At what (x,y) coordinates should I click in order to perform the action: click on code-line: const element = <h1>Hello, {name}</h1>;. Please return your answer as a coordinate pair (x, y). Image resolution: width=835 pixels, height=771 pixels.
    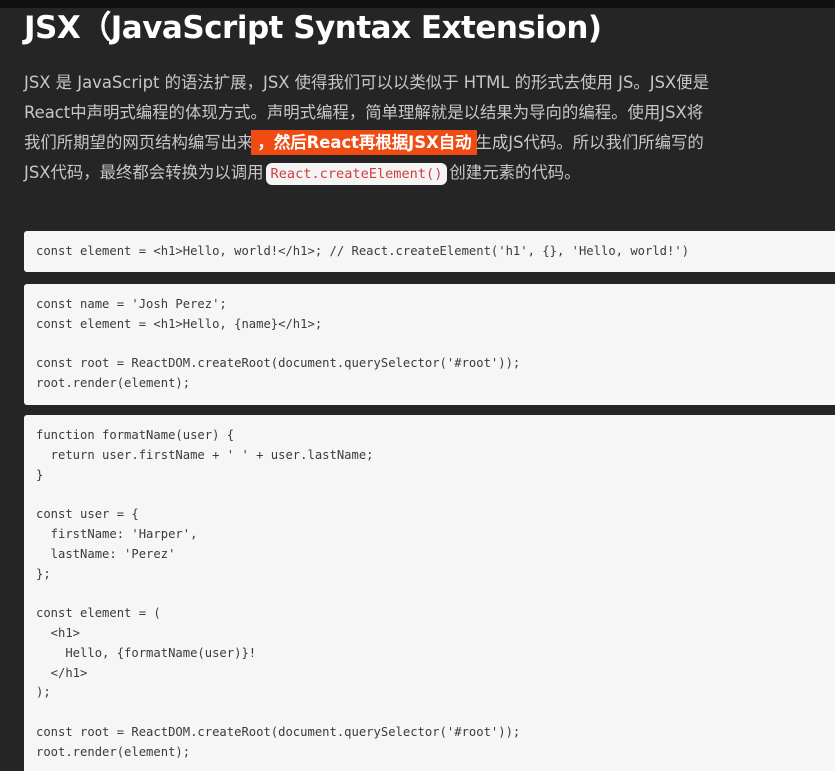
    Looking at the image, I should click on (179, 323).